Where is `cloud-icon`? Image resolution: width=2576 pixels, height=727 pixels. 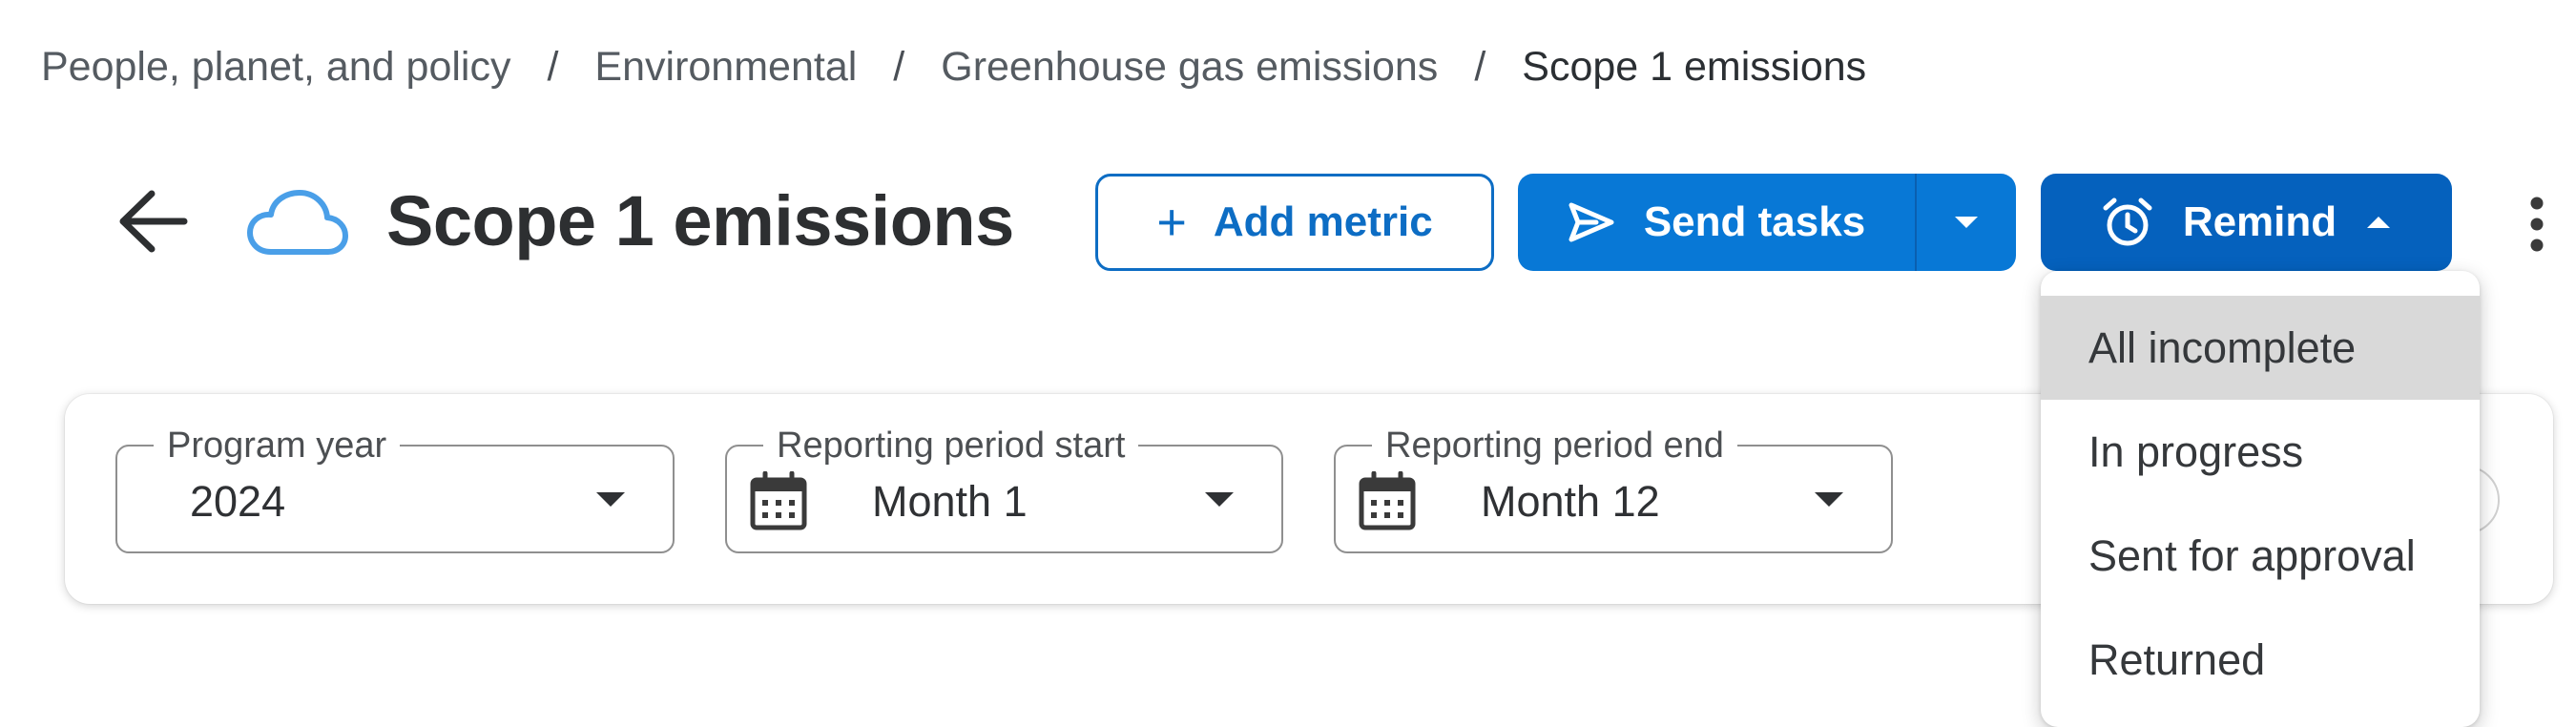
cloud-icon is located at coordinates (297, 222).